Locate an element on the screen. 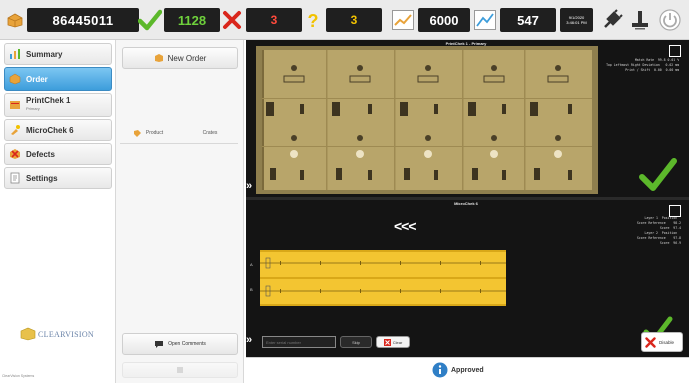 The width and height of the screenshot is (689, 383). comments-icon is located at coordinates (159, 344).